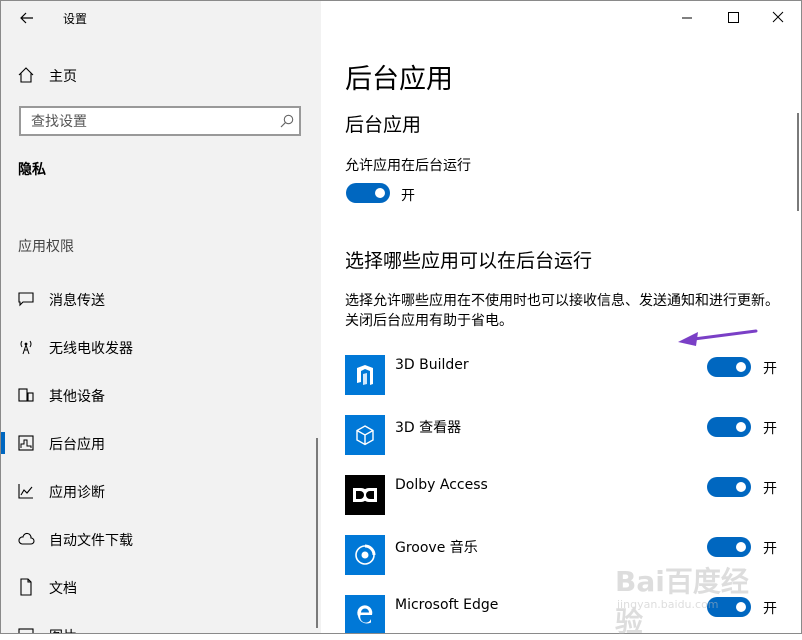  What do you see at coordinates (26, 347) in the screenshot?
I see `radio-antenna-icon` at bounding box center [26, 347].